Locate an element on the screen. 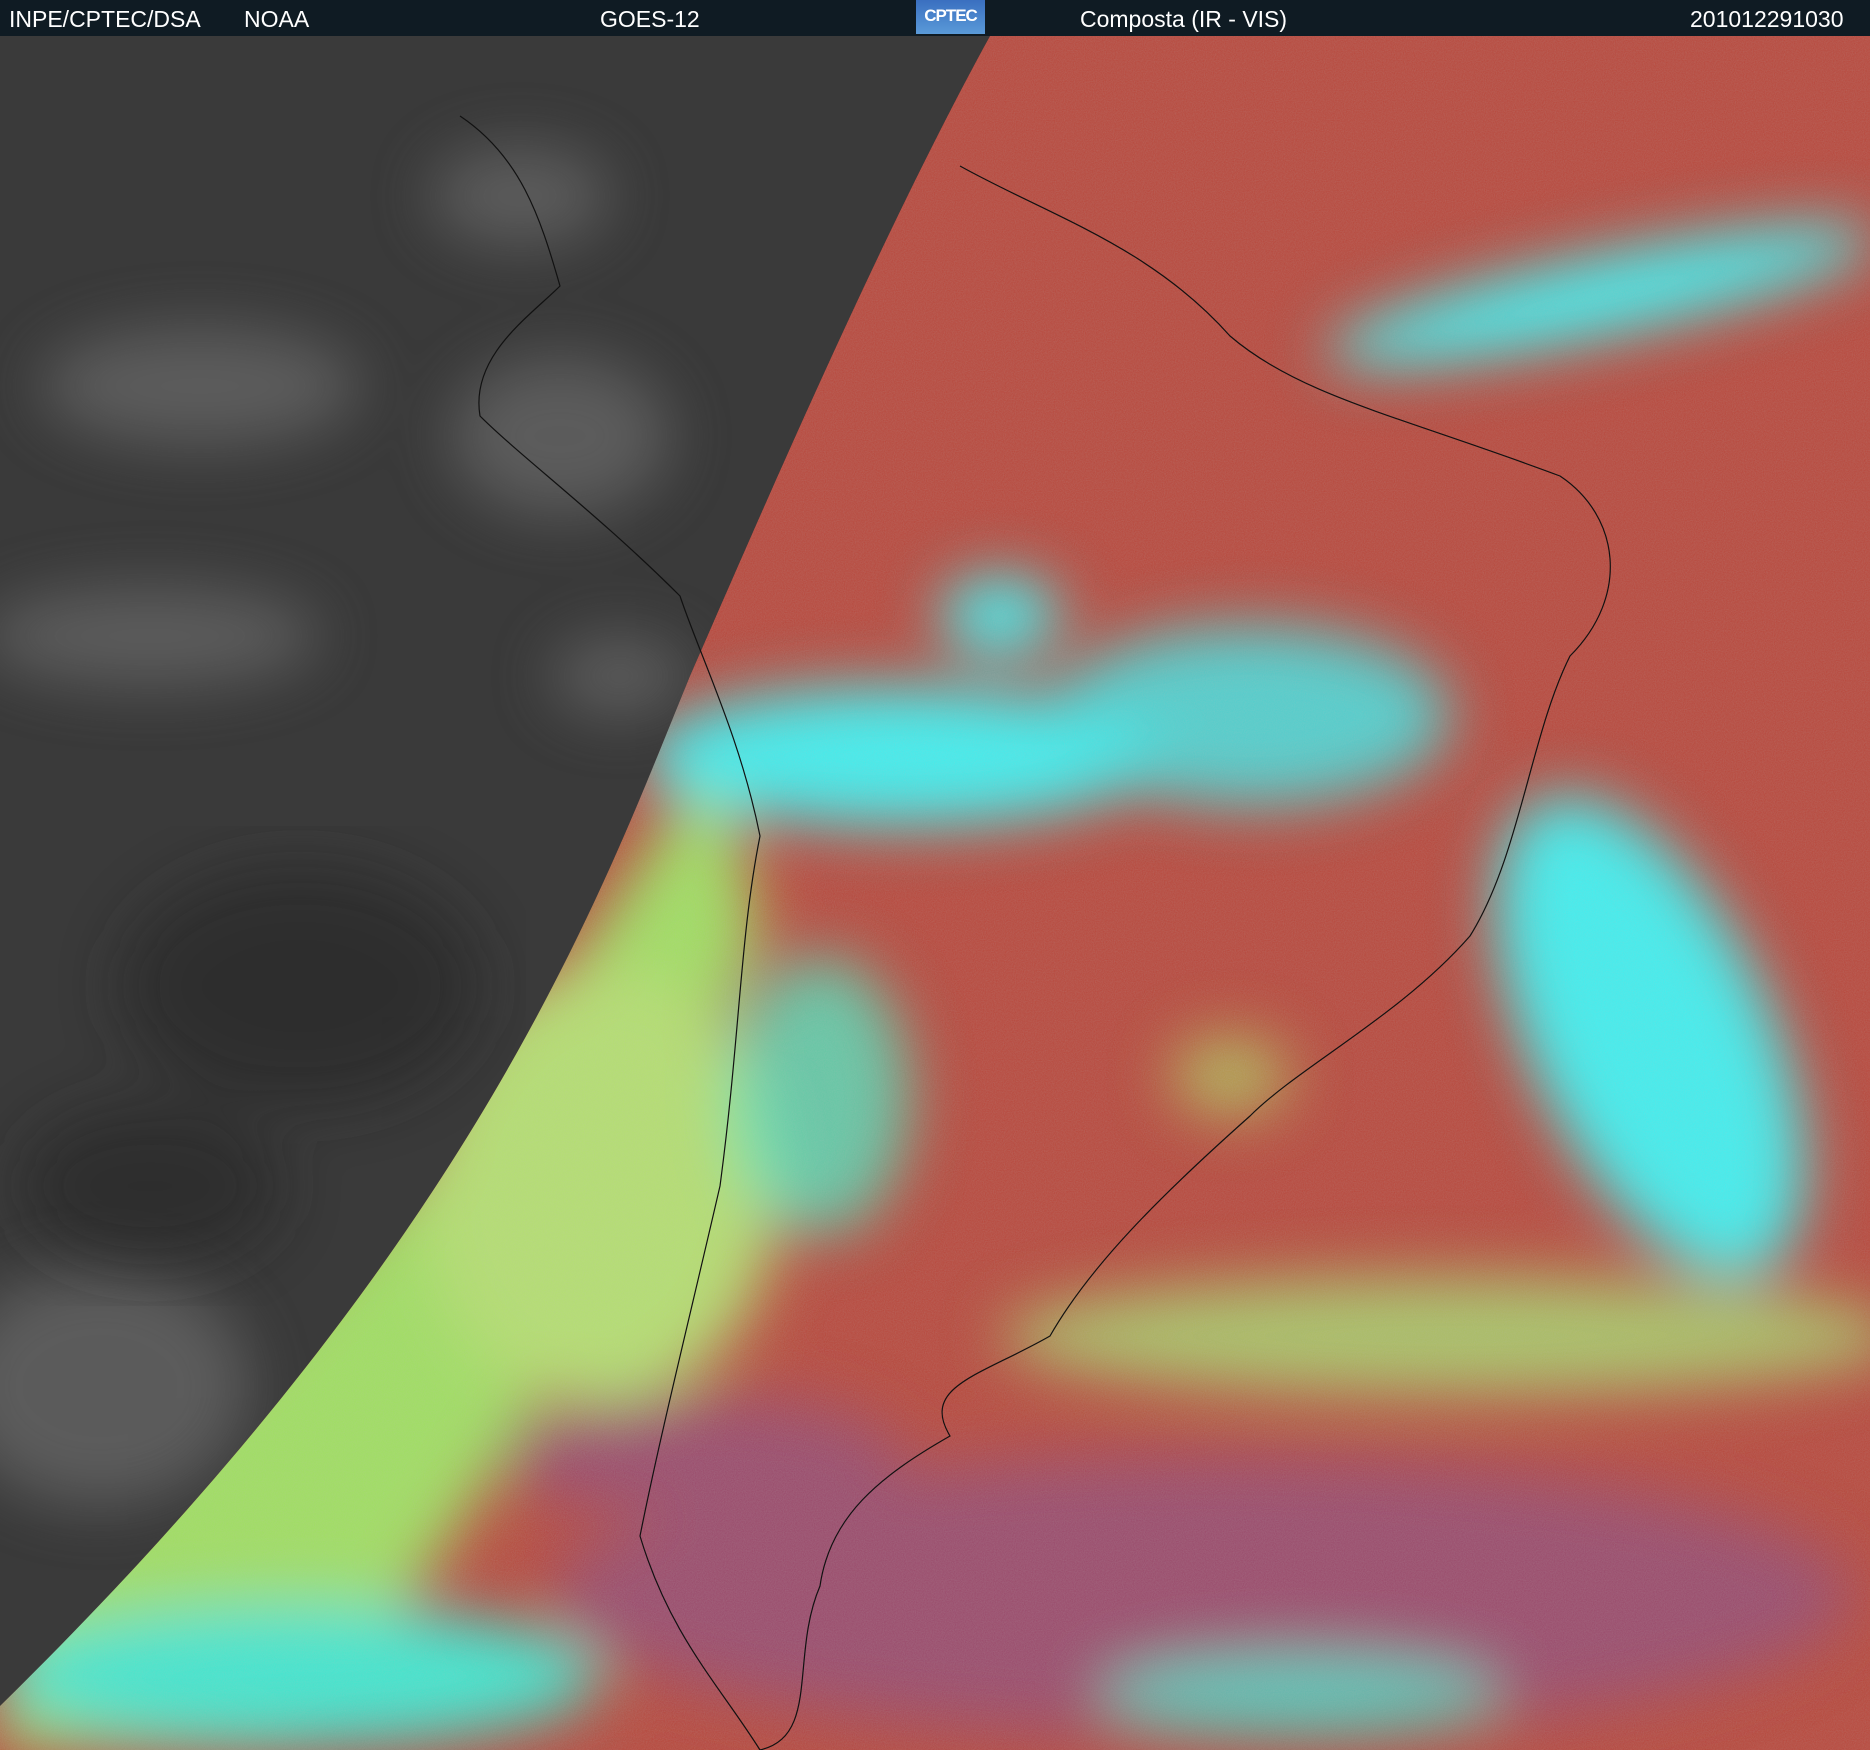  satellite-label: GOES-12 is located at coordinates (650, 19).